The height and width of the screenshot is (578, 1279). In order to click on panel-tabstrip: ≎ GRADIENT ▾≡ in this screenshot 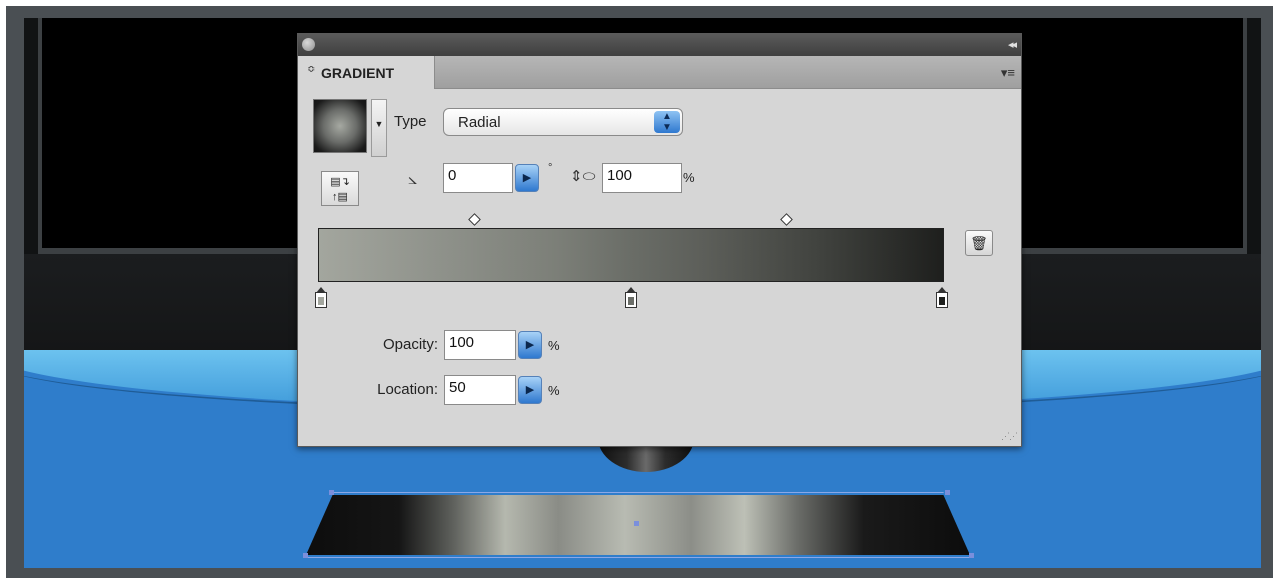, I will do `click(659, 72)`.